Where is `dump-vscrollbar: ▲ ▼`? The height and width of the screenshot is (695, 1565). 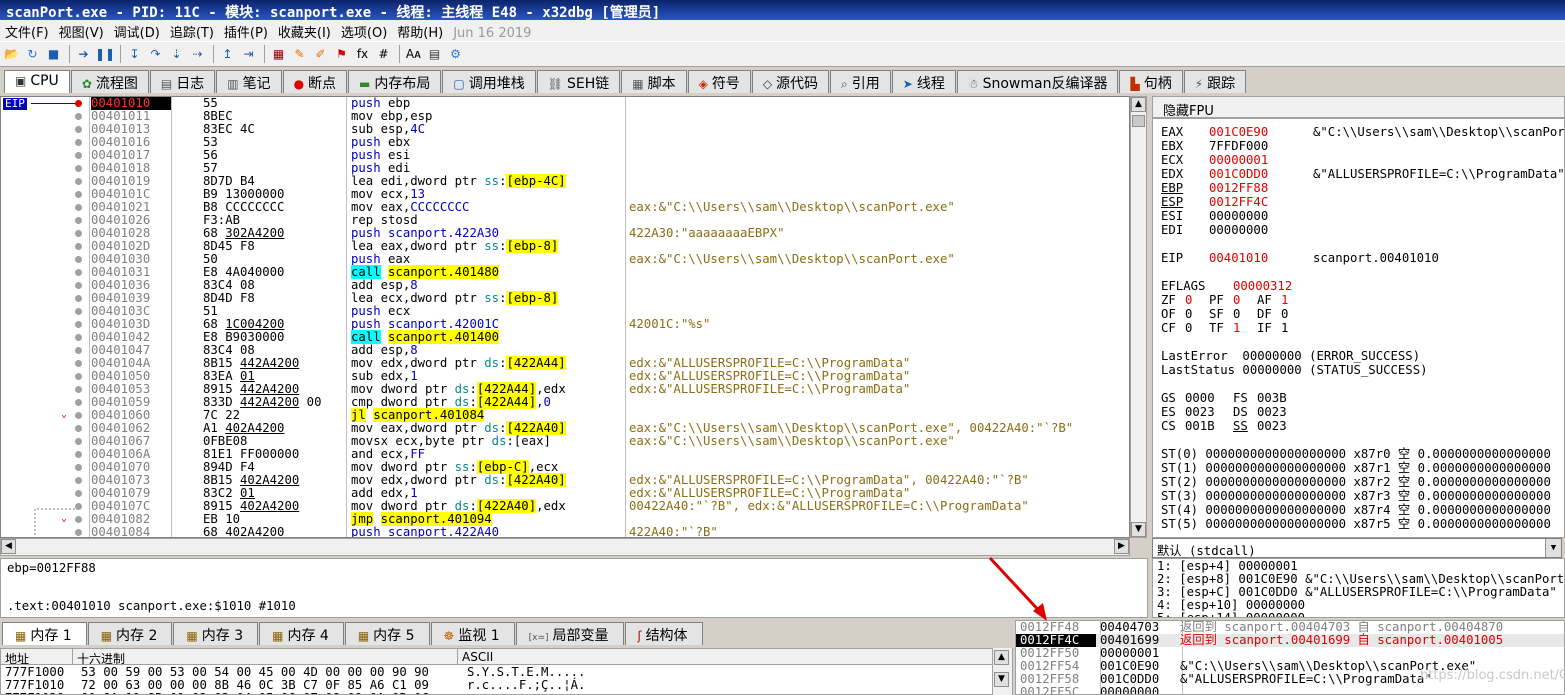
dump-vscrollbar: ▲ ▼ is located at coordinates (1002, 671).